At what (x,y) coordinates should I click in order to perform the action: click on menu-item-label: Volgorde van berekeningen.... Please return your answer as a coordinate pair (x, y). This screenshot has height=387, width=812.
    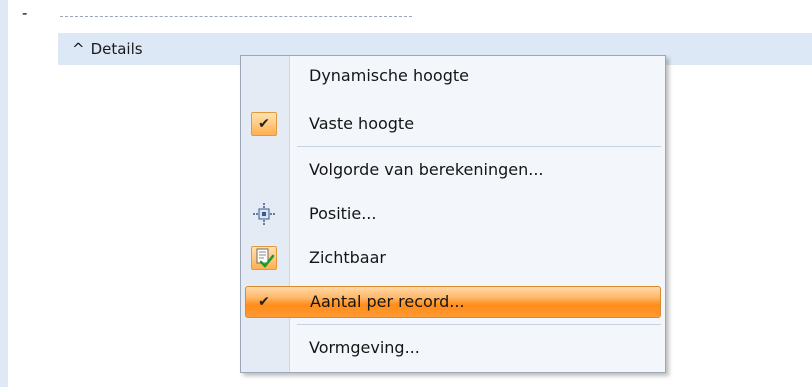
    Looking at the image, I should click on (426, 169).